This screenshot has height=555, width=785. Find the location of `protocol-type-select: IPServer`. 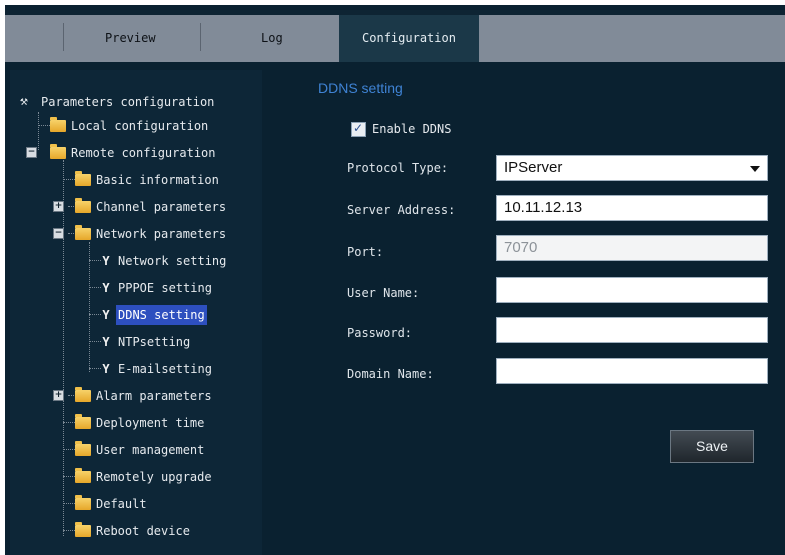

protocol-type-select: IPServer is located at coordinates (632, 168).